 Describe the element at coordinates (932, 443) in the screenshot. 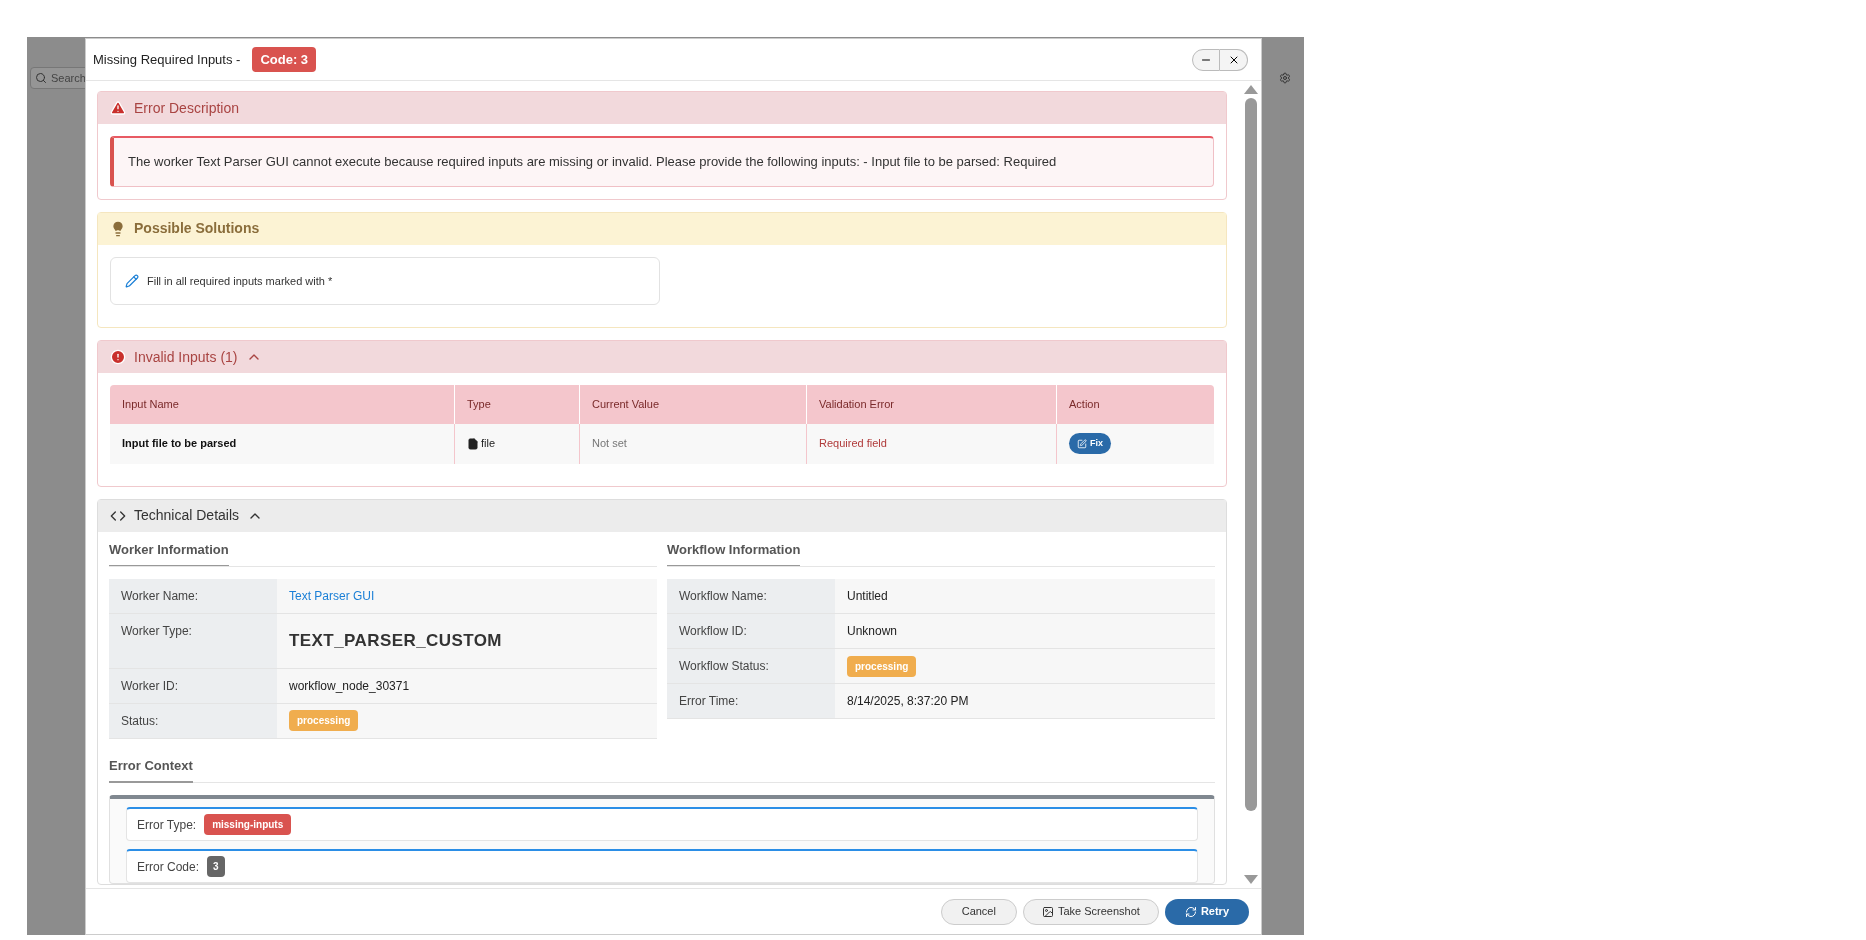

I see `table-cell: Required field` at that location.